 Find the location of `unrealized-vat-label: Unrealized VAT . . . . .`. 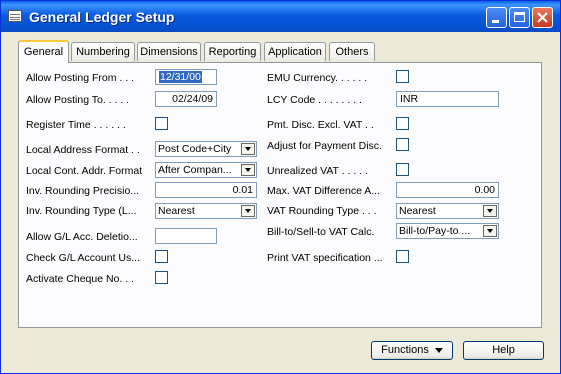

unrealized-vat-label: Unrealized VAT . . . . . is located at coordinates (317, 171).